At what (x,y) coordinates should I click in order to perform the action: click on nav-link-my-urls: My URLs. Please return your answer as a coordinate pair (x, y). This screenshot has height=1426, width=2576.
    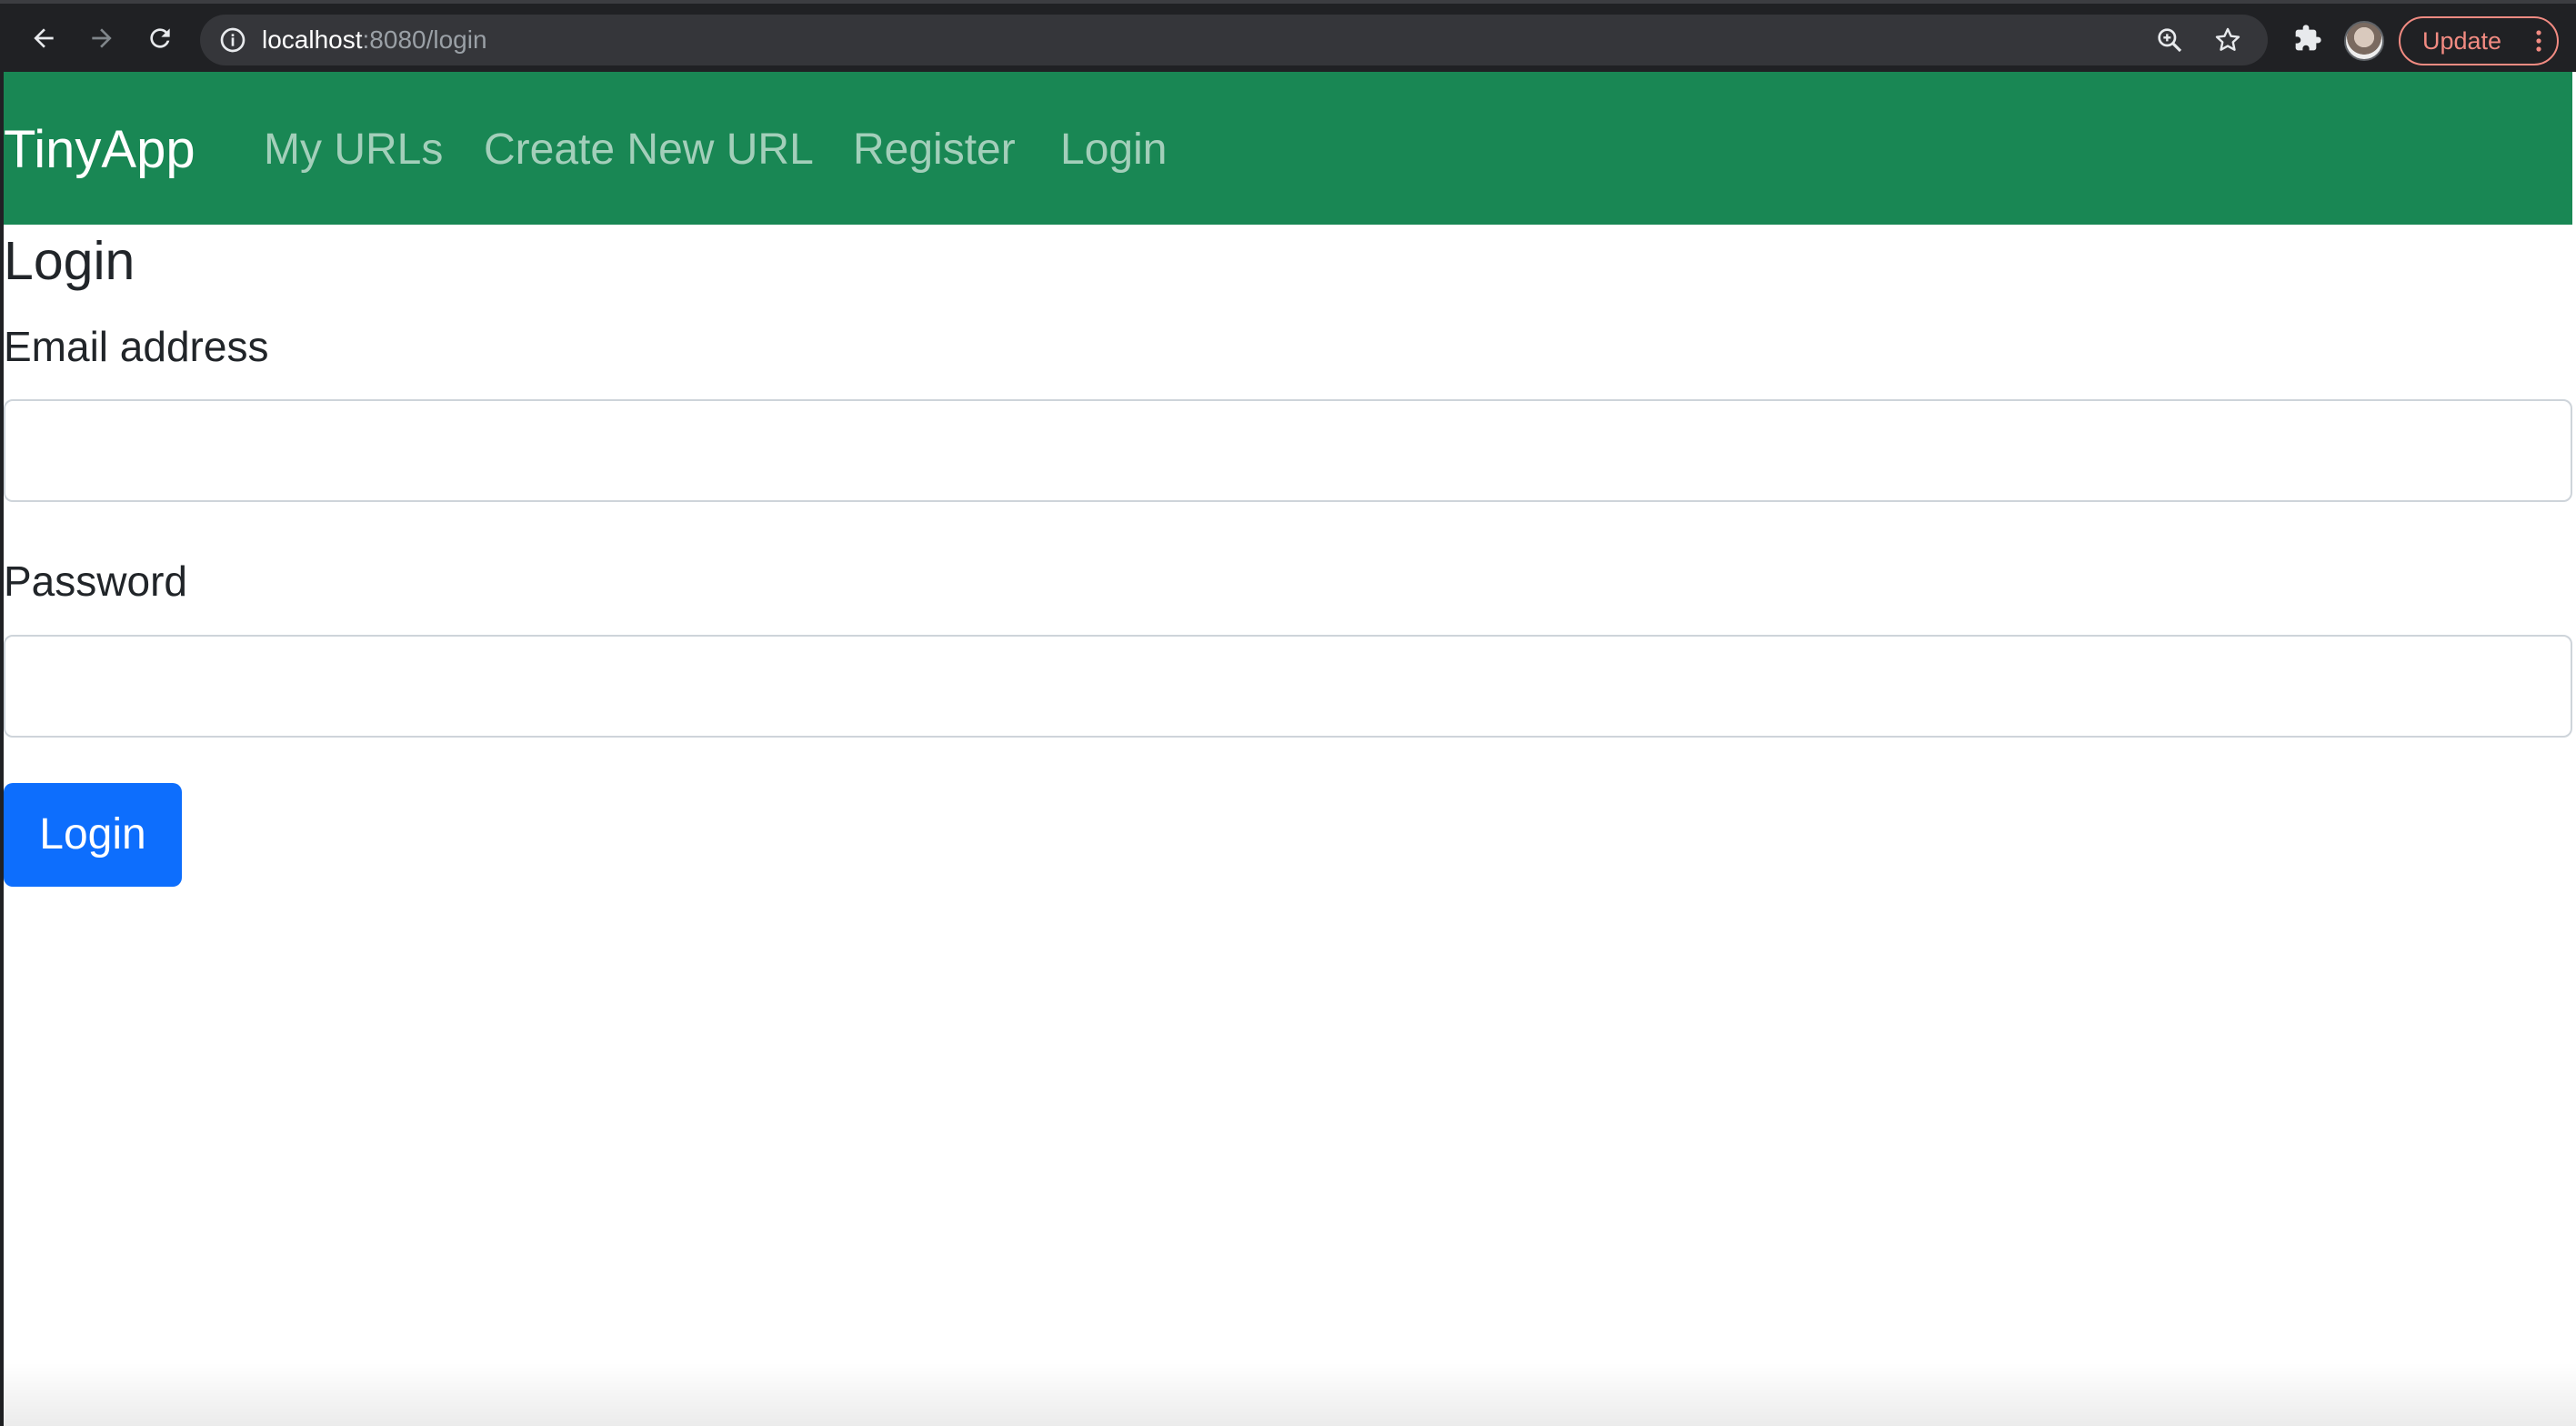
    Looking at the image, I should click on (354, 150).